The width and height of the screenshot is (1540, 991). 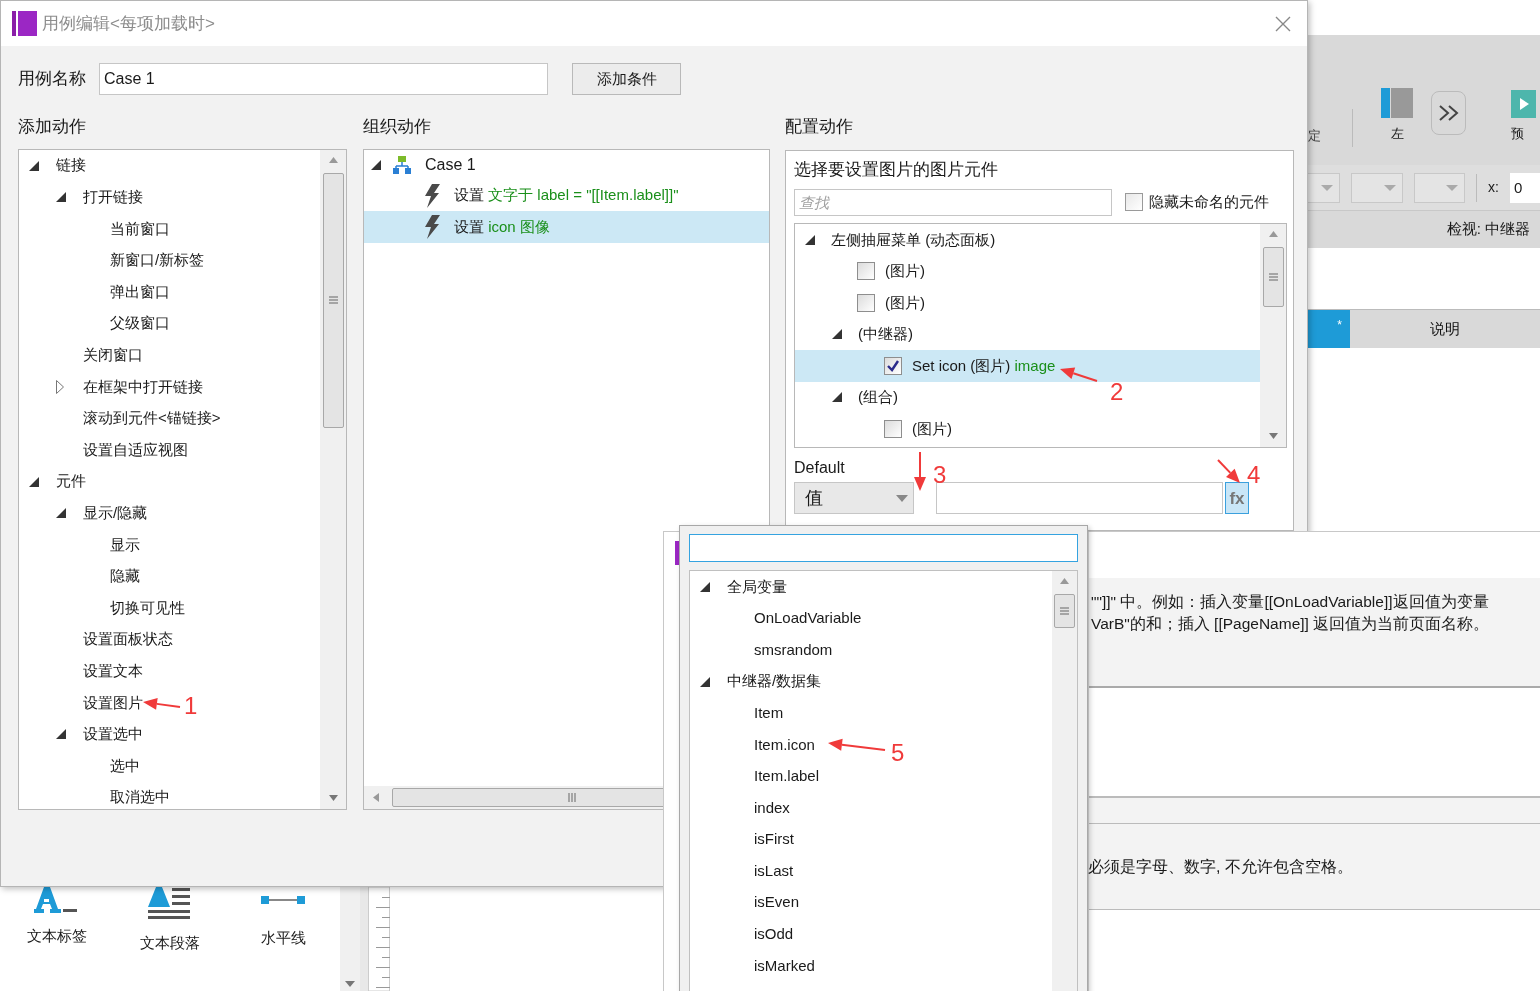 What do you see at coordinates (1397, 102) in the screenshot?
I see `panel-icon` at bounding box center [1397, 102].